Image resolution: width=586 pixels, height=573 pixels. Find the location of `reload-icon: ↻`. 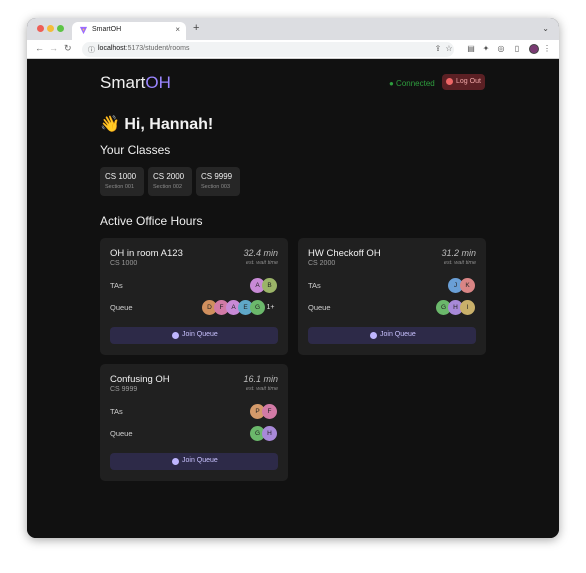

reload-icon: ↻ is located at coordinates (68, 48).